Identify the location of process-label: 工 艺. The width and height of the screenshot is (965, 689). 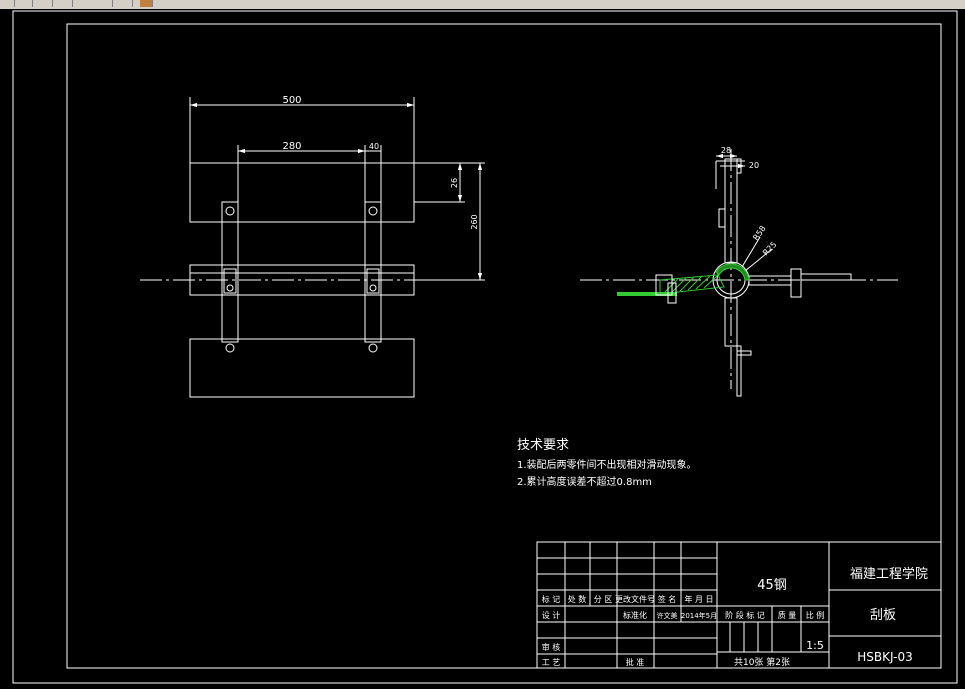
(551, 662).